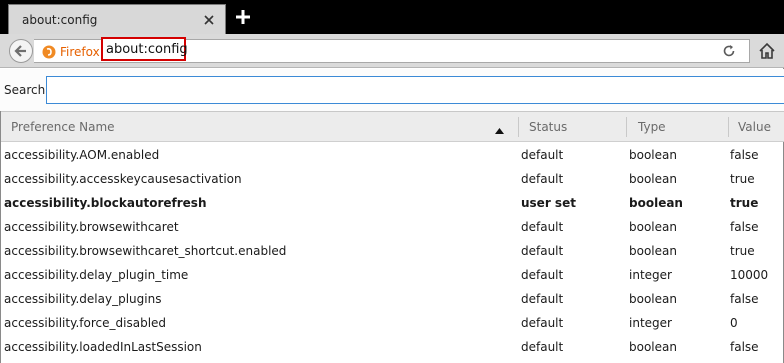  I want to click on value-cell: 10000, so click(749, 275).